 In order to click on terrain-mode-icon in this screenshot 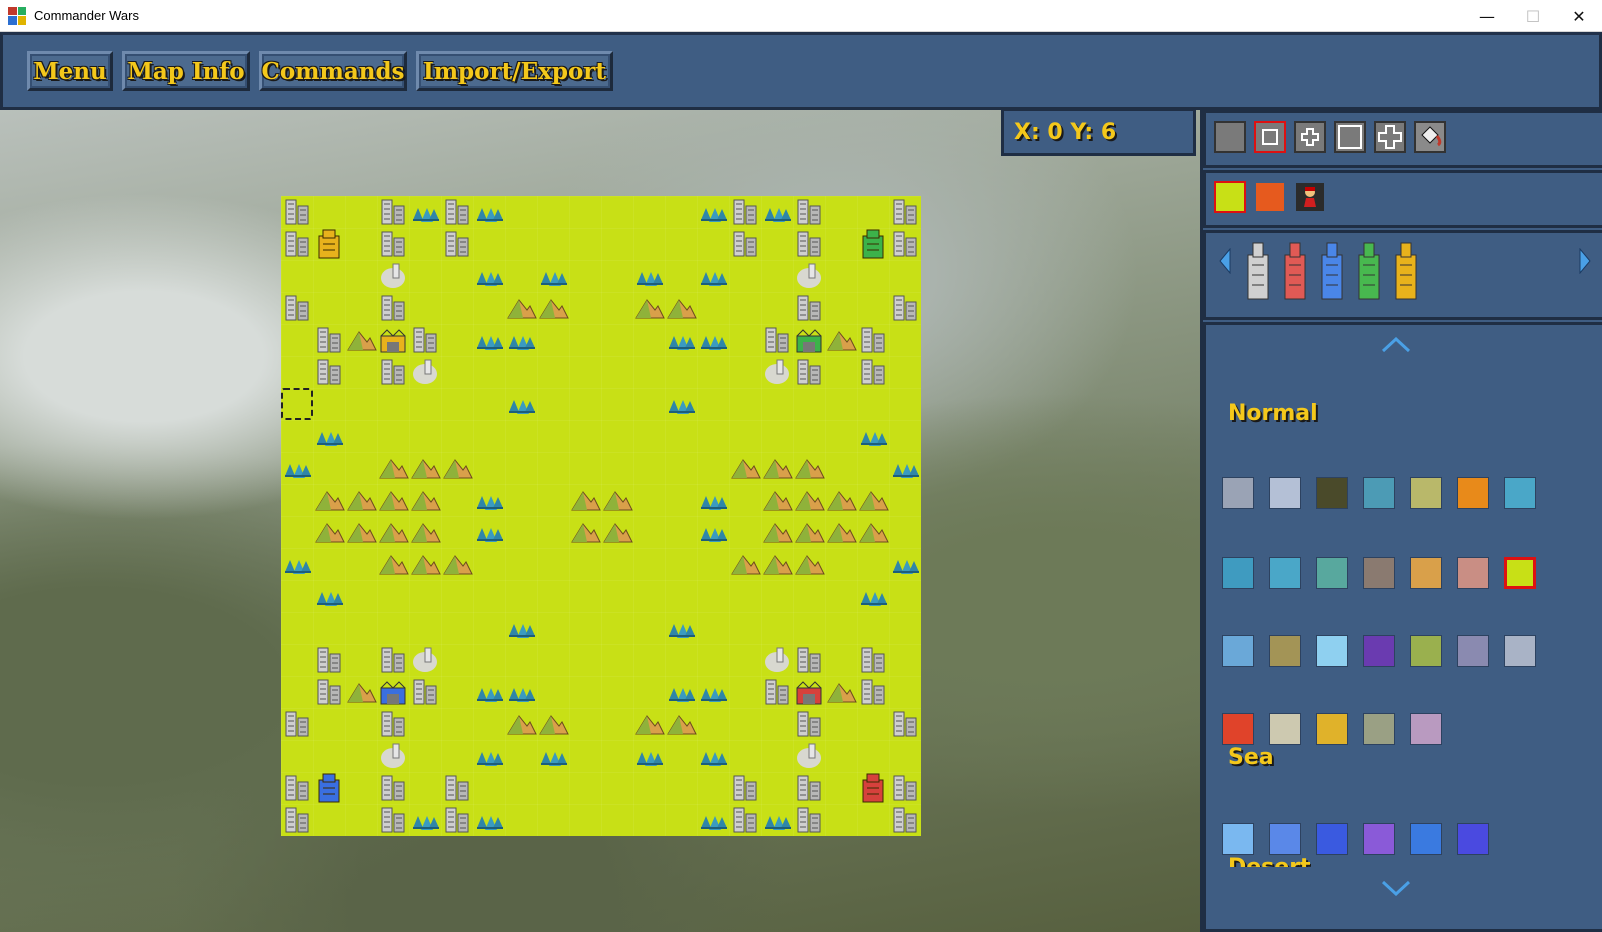, I will do `click(1230, 197)`.